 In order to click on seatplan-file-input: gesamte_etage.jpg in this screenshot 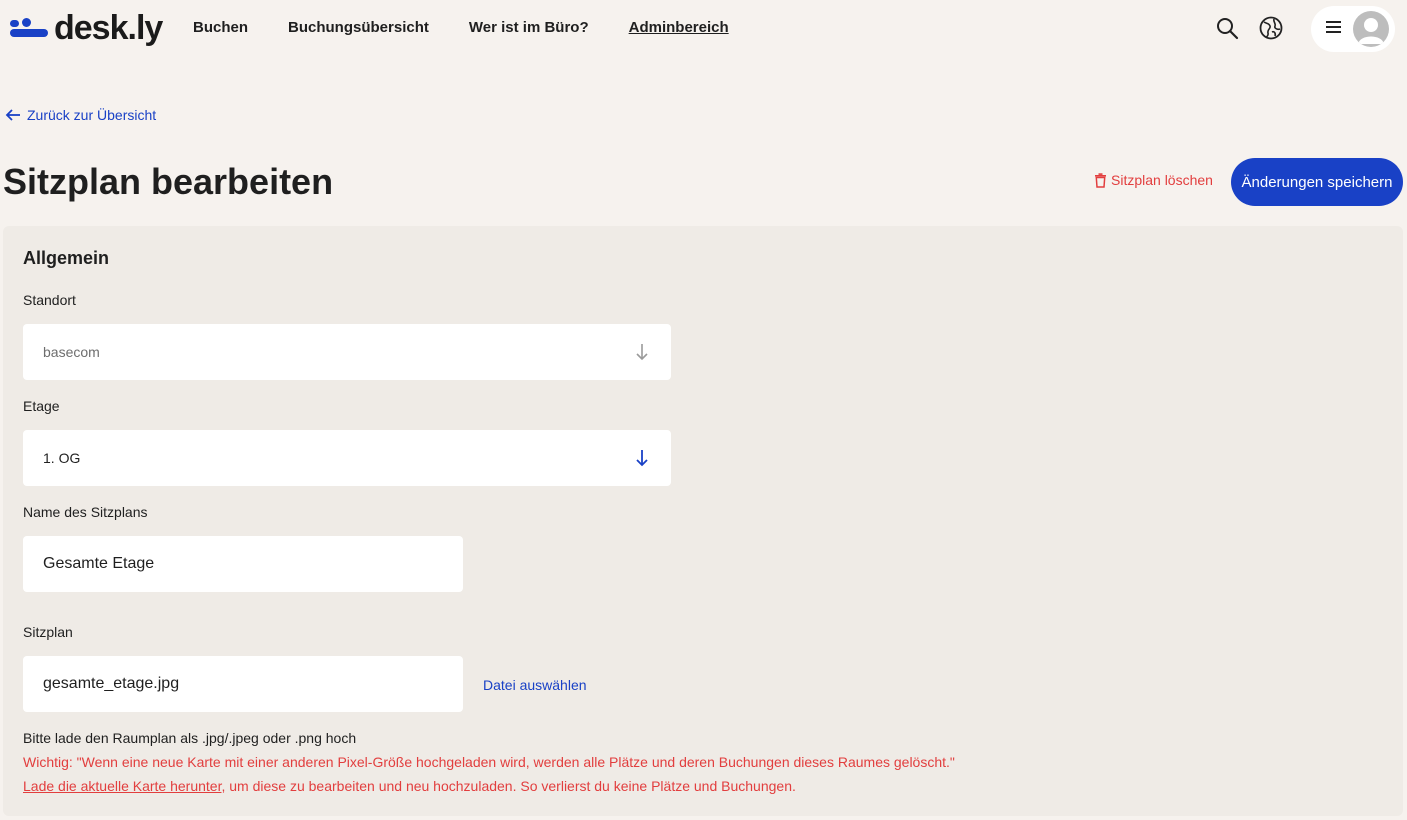, I will do `click(243, 684)`.